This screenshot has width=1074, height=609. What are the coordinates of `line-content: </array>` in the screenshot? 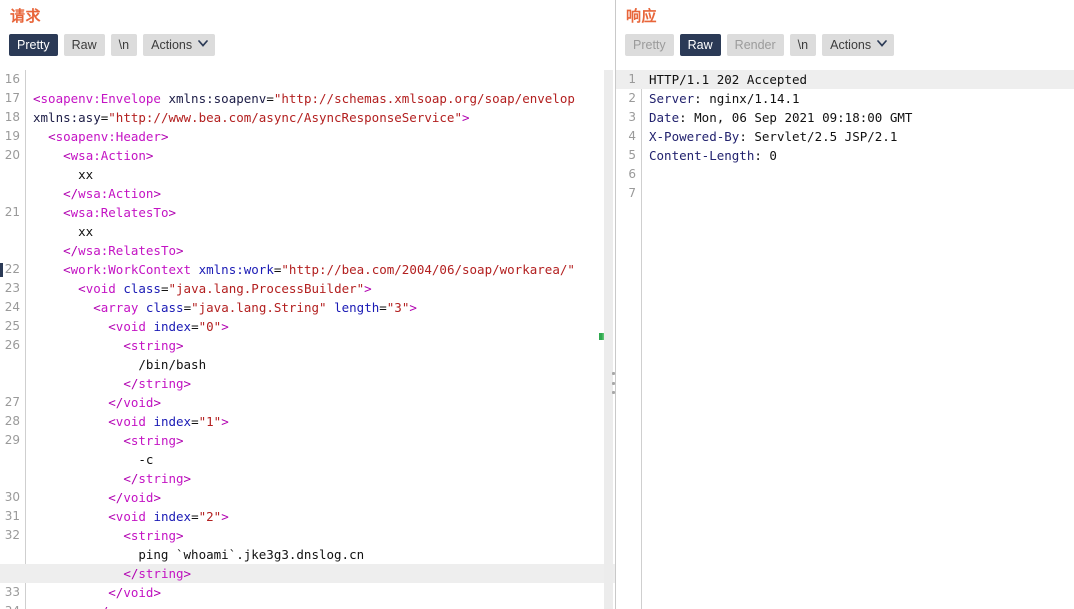 It's located at (320, 605).